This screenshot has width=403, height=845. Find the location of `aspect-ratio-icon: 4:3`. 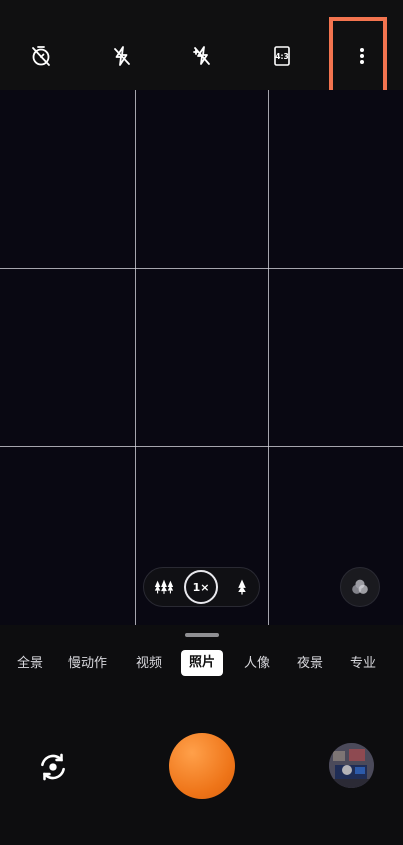

aspect-ratio-icon: 4:3 is located at coordinates (282, 56).